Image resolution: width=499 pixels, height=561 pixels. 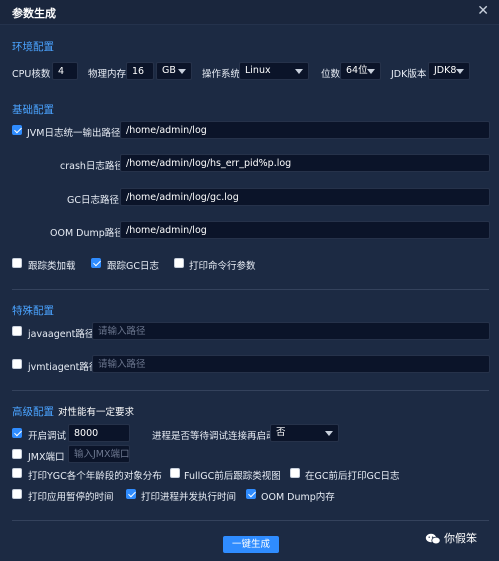 What do you see at coordinates (87, 233) in the screenshot?
I see `oom-path-label: OOM Dump路径` at bounding box center [87, 233].